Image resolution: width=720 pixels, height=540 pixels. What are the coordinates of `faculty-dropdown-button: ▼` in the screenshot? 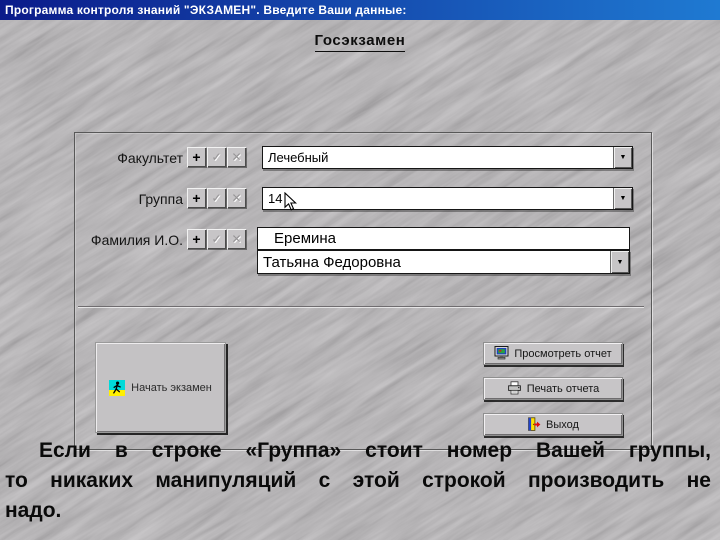 It's located at (622, 157).